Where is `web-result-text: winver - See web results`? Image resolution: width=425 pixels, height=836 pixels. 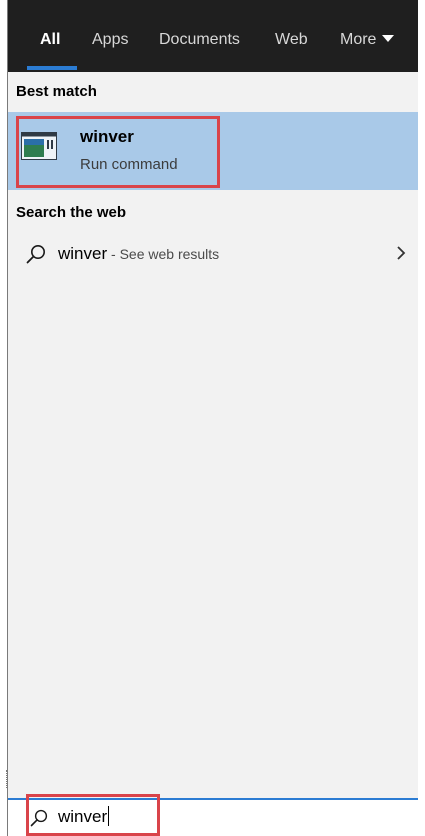
web-result-text: winver - See web results is located at coordinates (138, 254).